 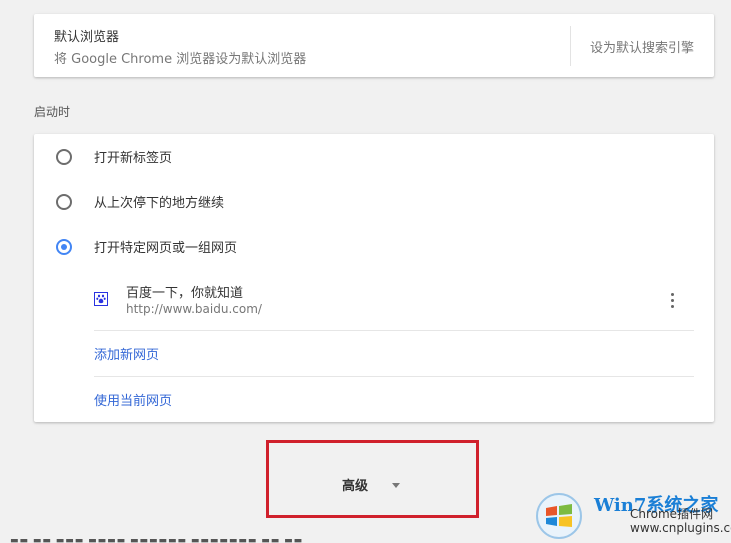 I want to click on startup-option-continue: 从上次停下的地方继续, so click(x=374, y=202).